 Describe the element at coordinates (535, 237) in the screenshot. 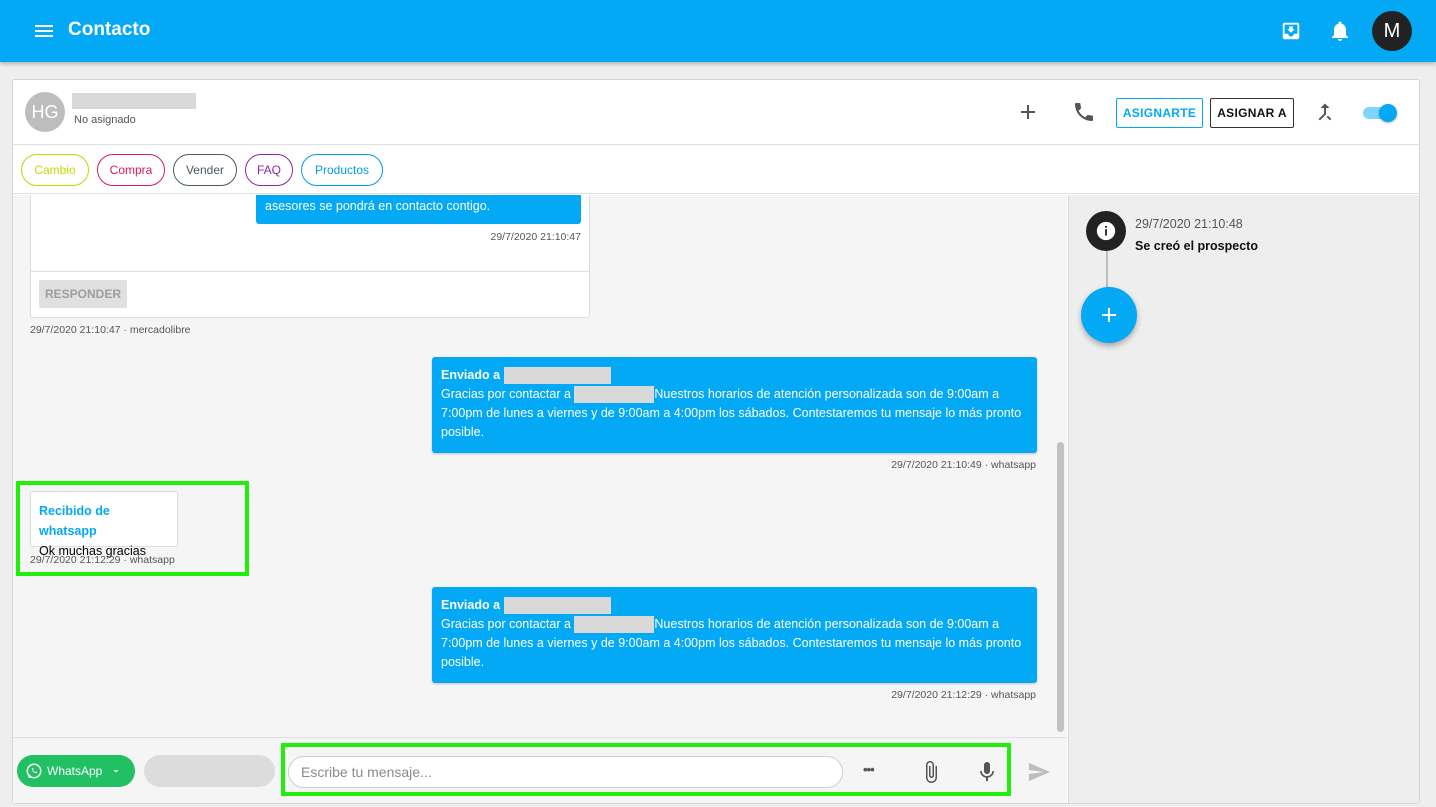

I see `card-bubble-time: 29/7/2020 21:10:47` at that location.